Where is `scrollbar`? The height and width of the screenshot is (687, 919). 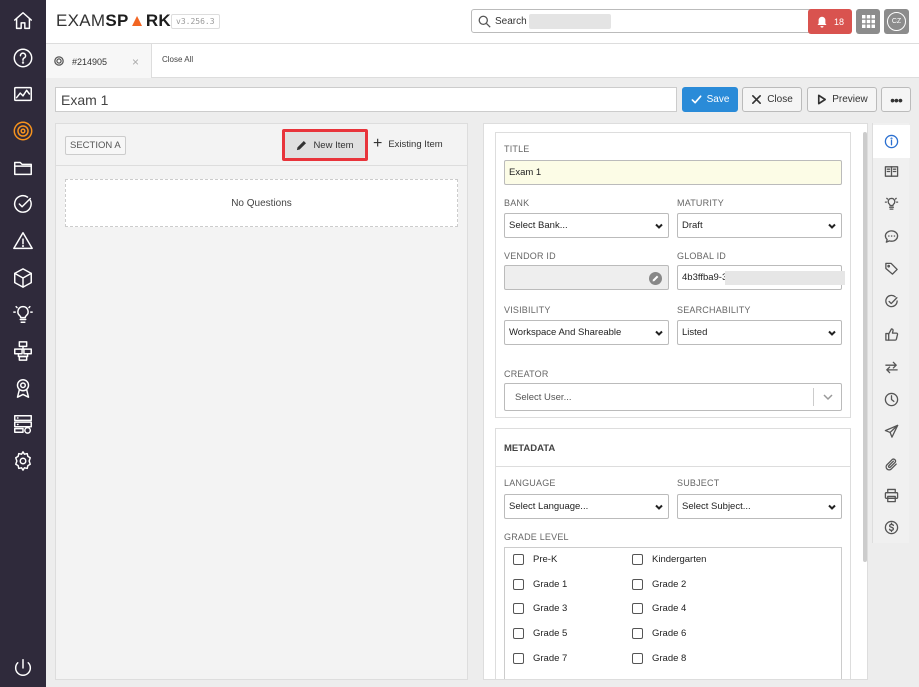
scrollbar is located at coordinates (865, 347).